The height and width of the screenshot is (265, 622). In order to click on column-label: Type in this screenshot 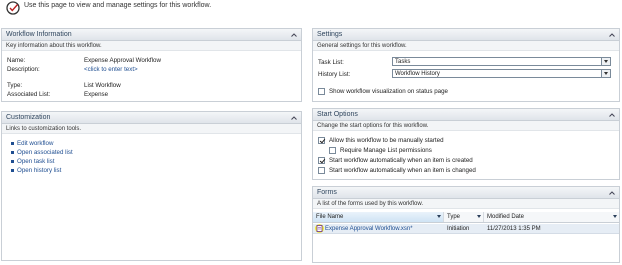, I will do `click(454, 217)`.